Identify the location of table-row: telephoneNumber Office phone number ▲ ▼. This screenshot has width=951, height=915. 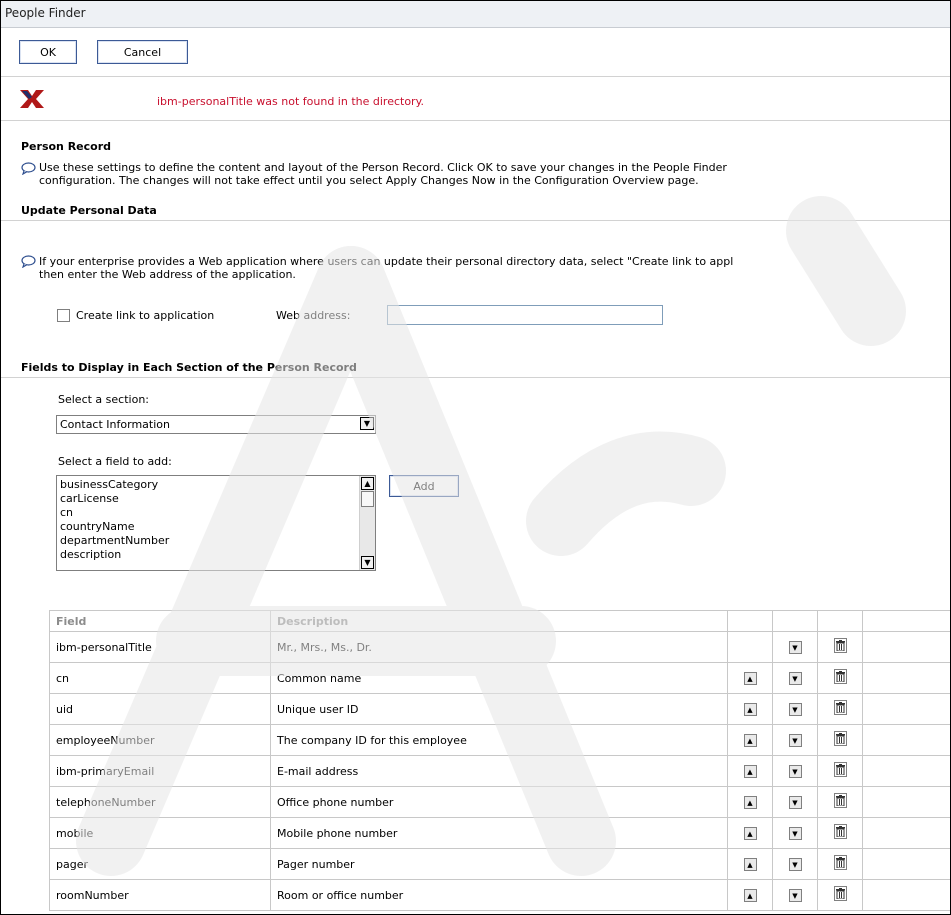
(499, 802).